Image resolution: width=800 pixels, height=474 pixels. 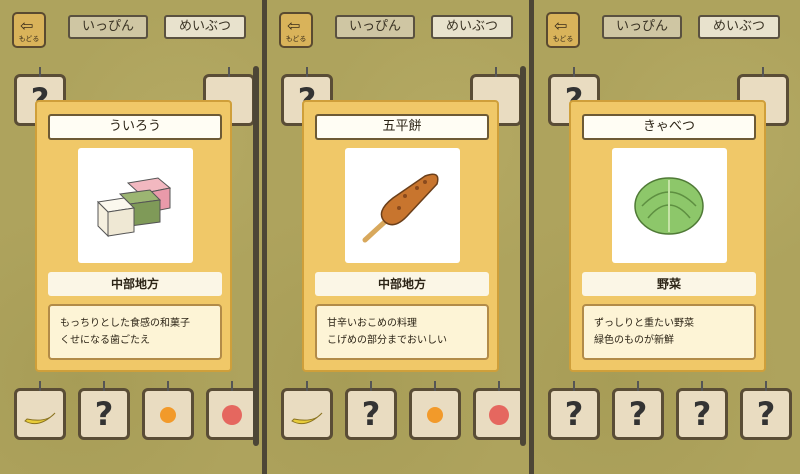 I want to click on item-detail-popup: きゃべつ 野菜 ずっしりと重たい野菜 緑色のものが新鮮, so click(x=667, y=236).